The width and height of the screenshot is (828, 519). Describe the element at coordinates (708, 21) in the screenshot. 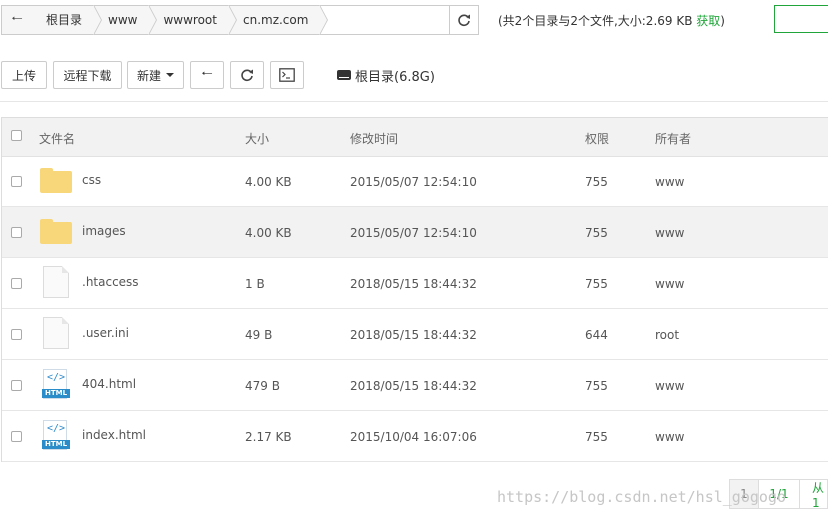

I see `calculate-size-link: 获取` at that location.